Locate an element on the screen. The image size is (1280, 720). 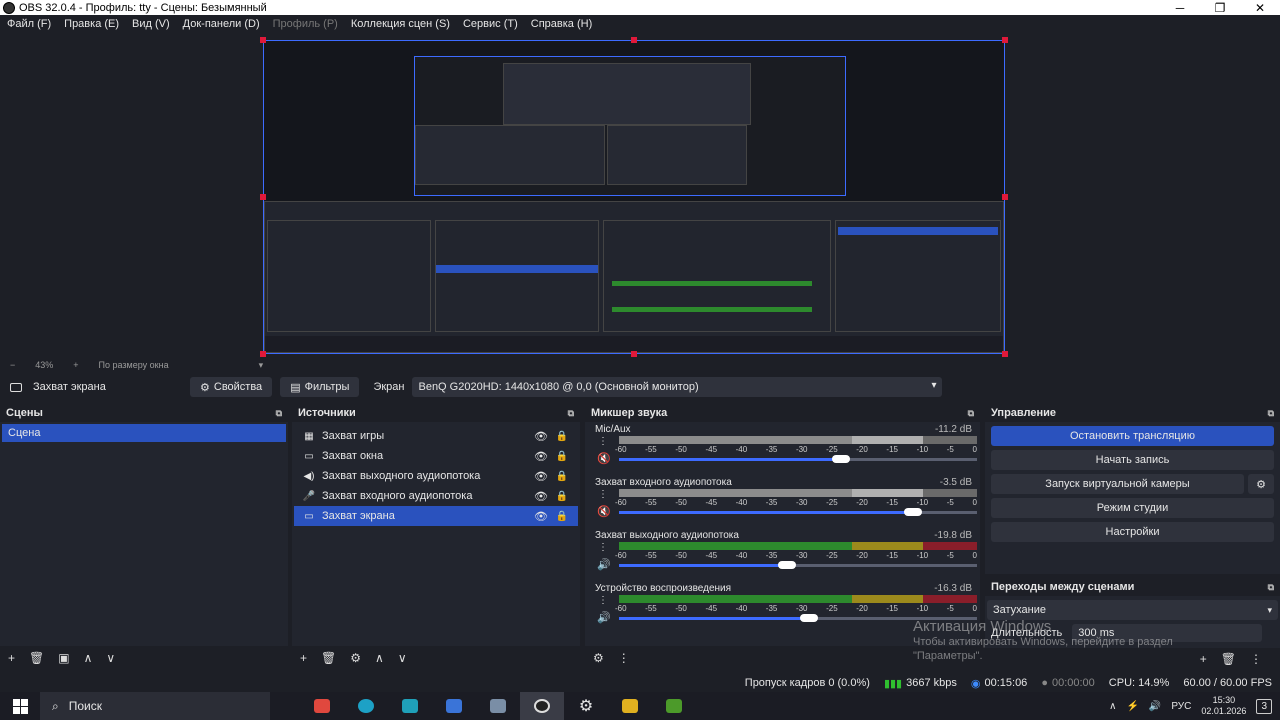
volume-icon: 🔊 is located at coordinates (1155, 706).